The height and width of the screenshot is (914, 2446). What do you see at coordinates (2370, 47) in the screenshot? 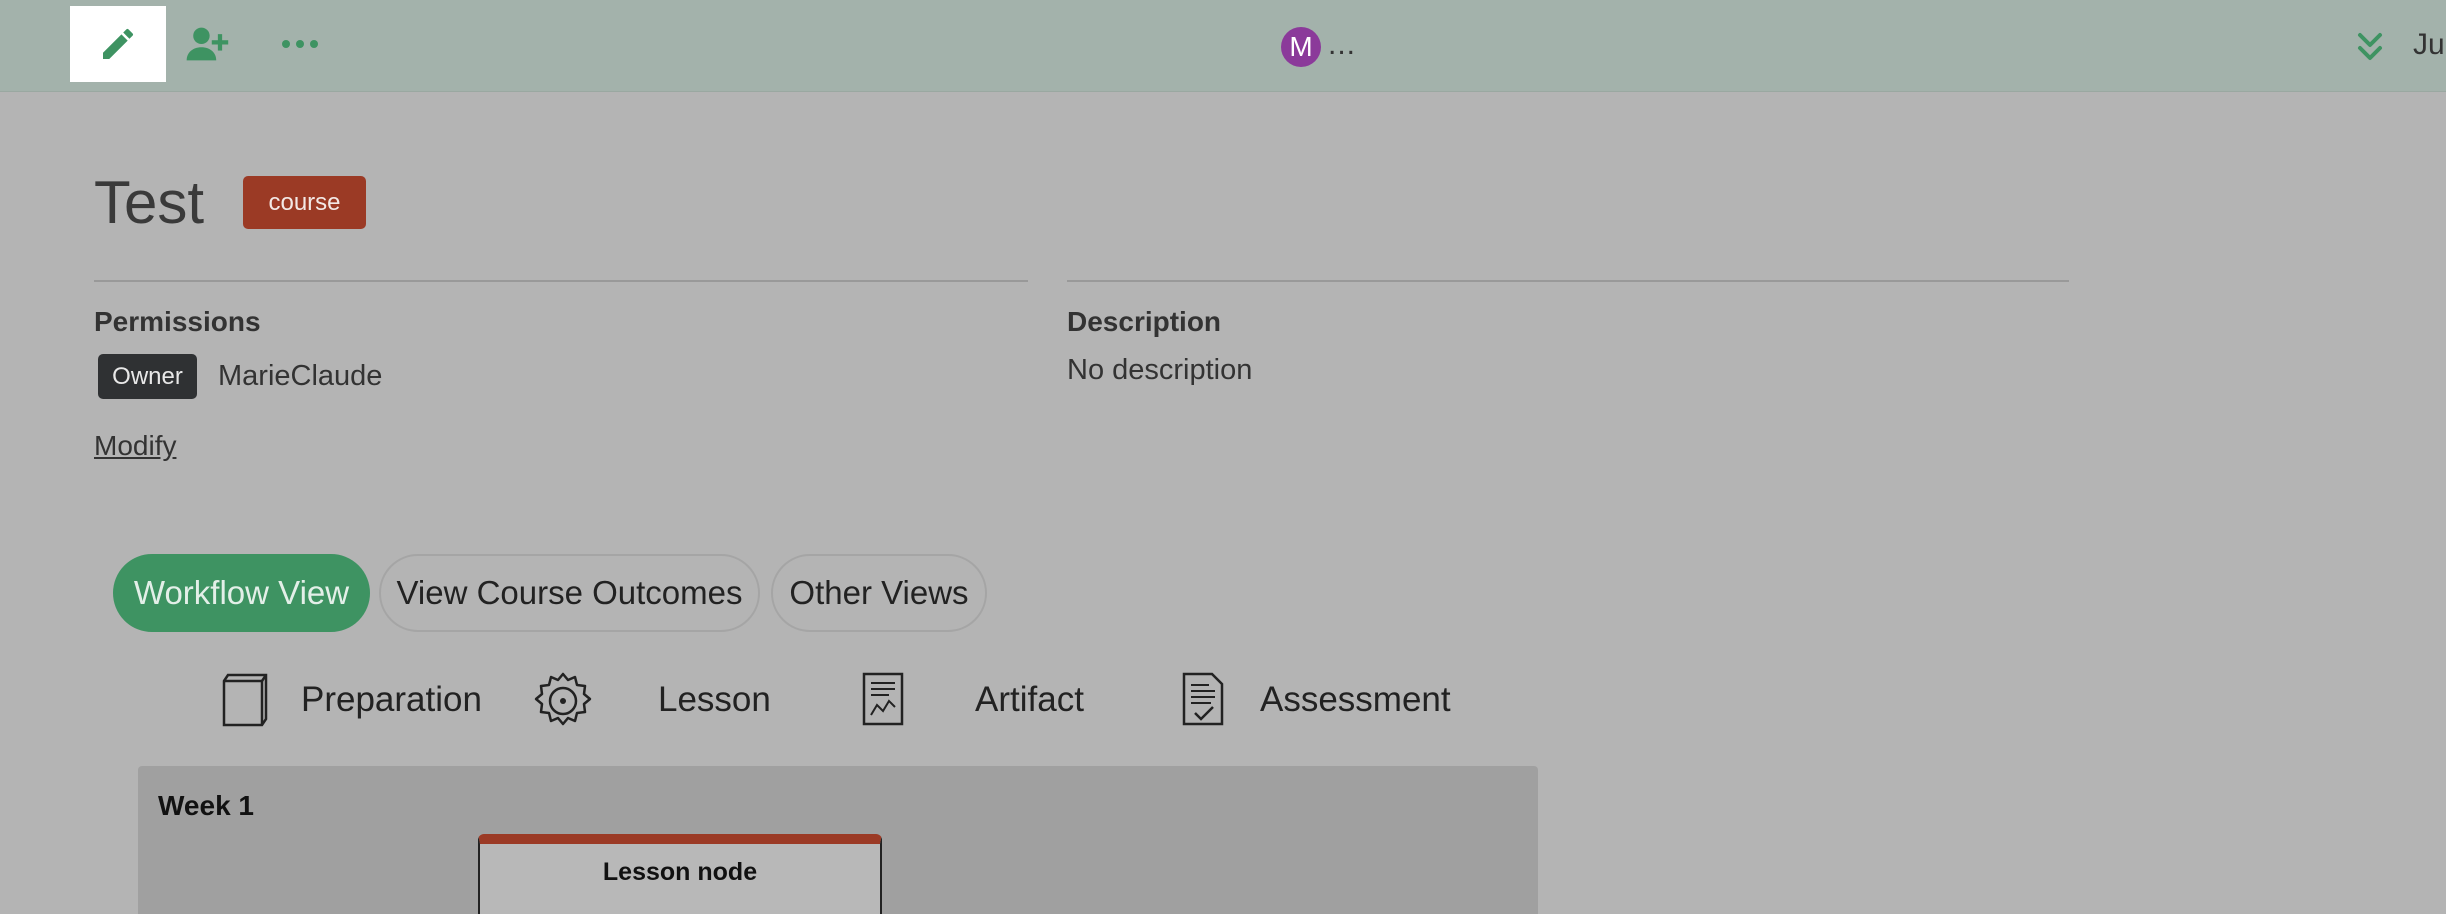
I see `expand-button` at bounding box center [2370, 47].